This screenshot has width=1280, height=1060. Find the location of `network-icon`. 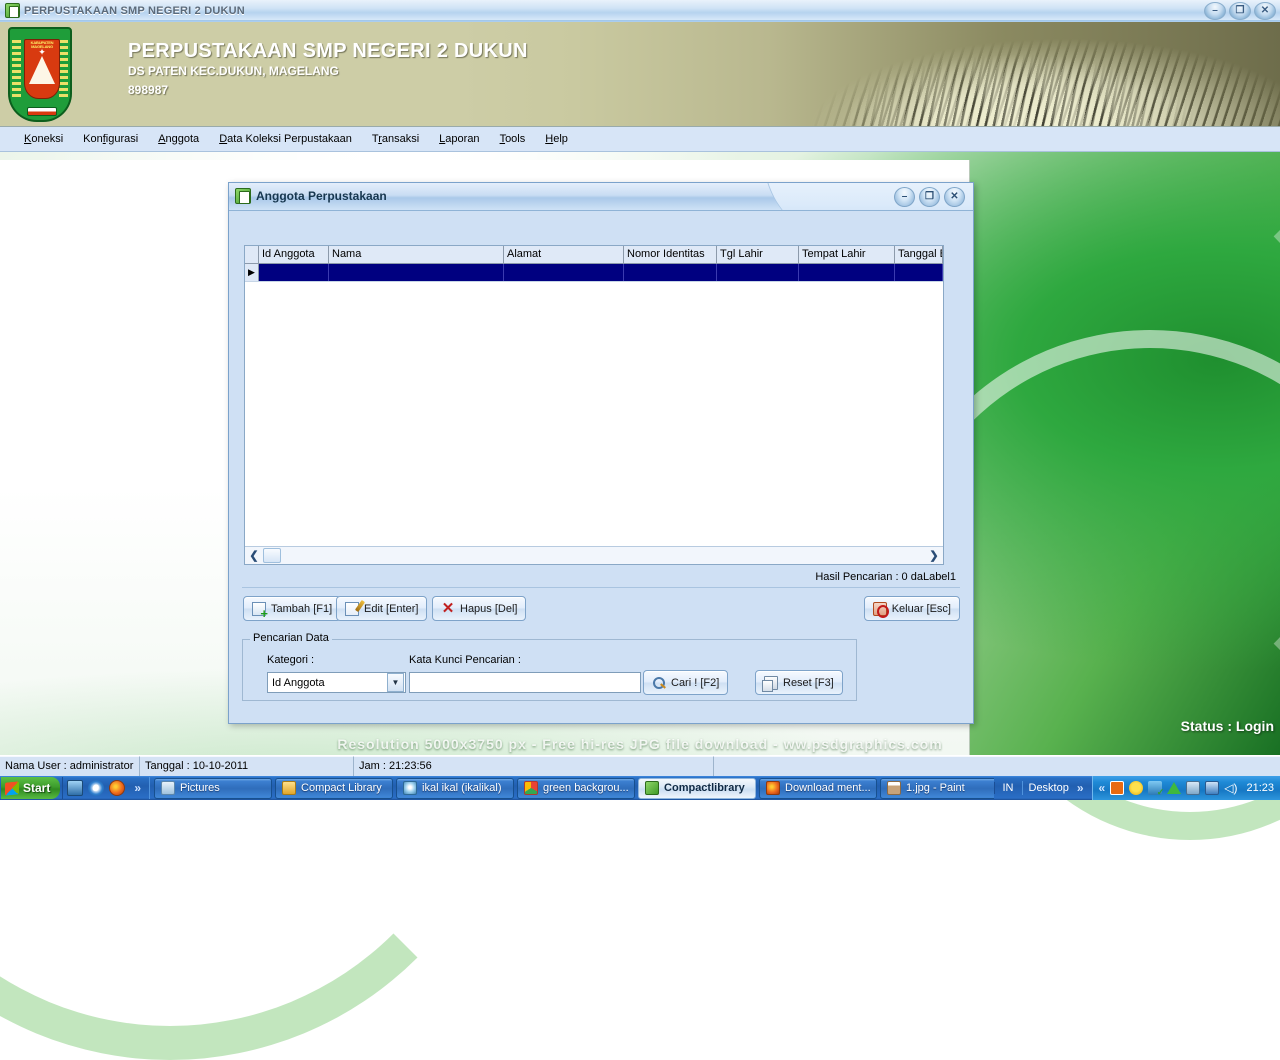

network-icon is located at coordinates (1212, 788).